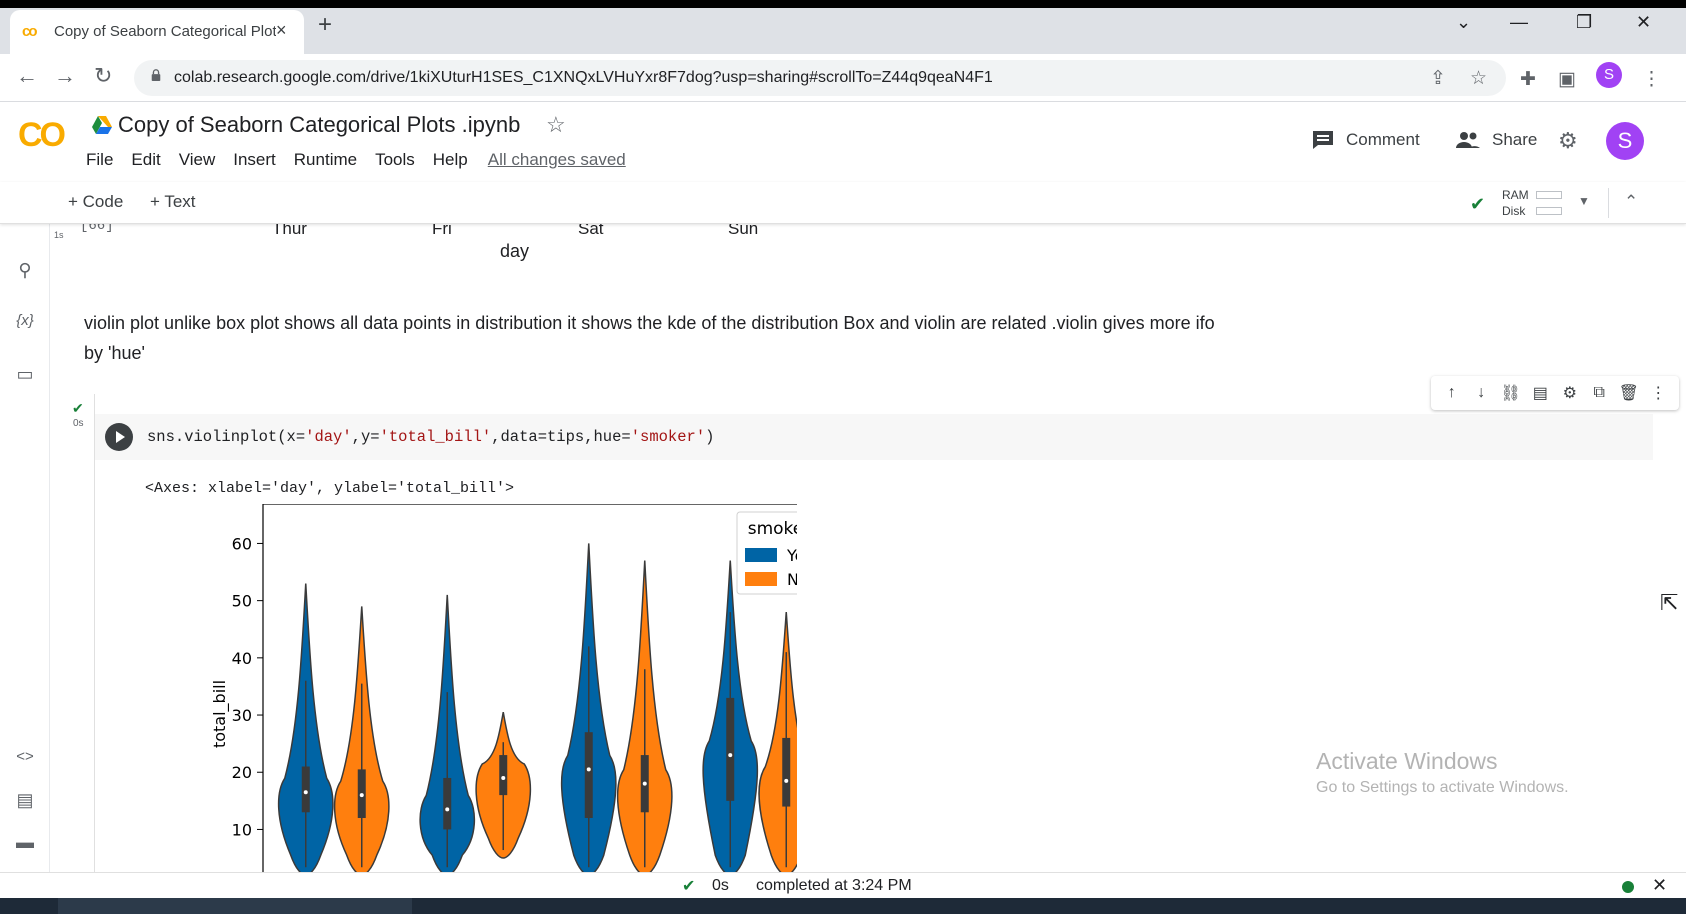 This screenshot has width=1686, height=914. What do you see at coordinates (197, 160) in the screenshot?
I see `menu-view: View` at bounding box center [197, 160].